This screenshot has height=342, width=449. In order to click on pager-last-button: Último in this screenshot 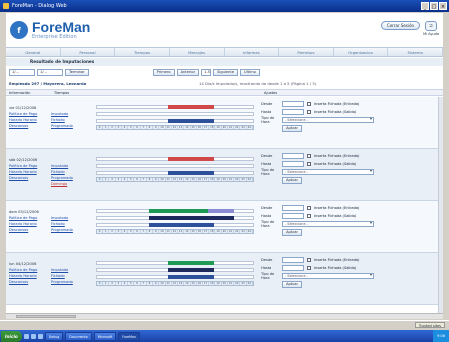, I will do `click(250, 72)`.